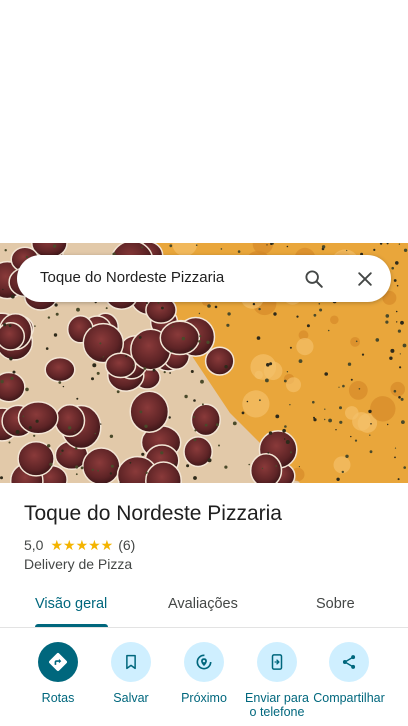 Image resolution: width=408 pixels, height=726 pixels. What do you see at coordinates (34, 545) in the screenshot?
I see `rating-value: 5,0` at bounding box center [34, 545].